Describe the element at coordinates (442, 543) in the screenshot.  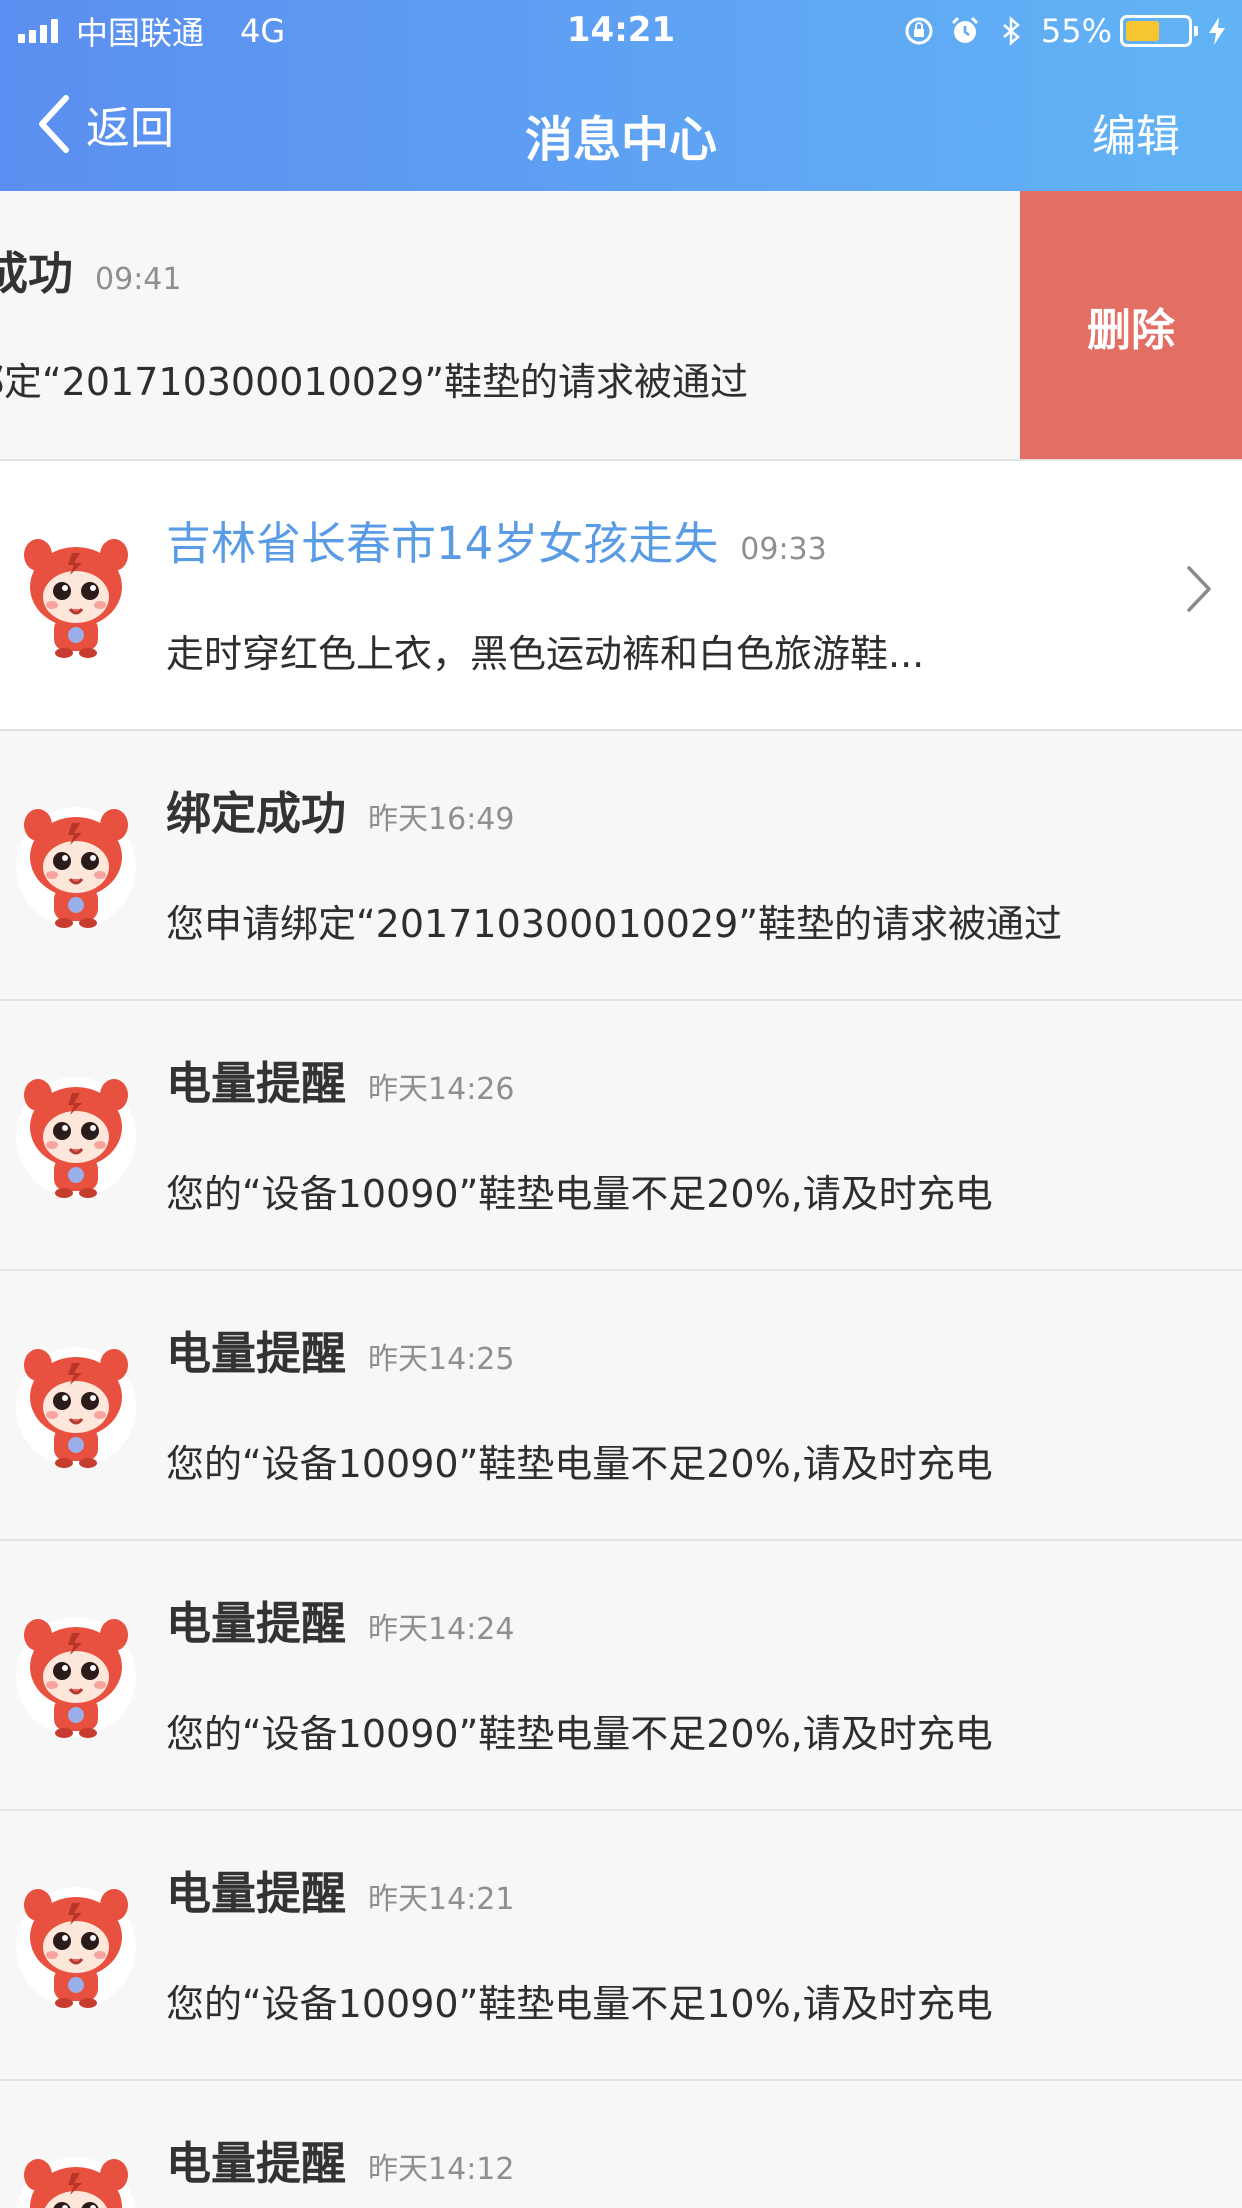
I see `message-title: 吉林省长春市14岁女孩走失` at that location.